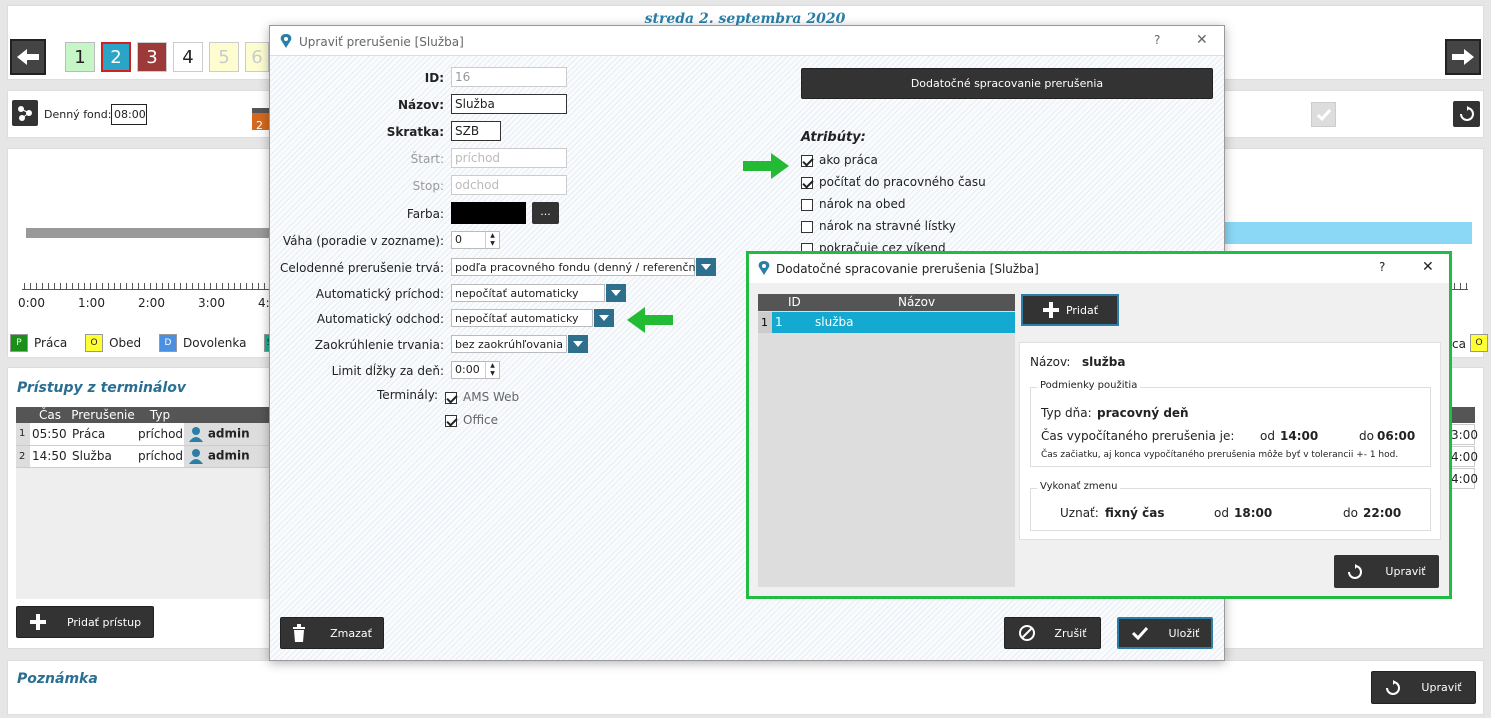  I want to click on attr-meal-tickets: nárok na stravné lístky, so click(878, 226).